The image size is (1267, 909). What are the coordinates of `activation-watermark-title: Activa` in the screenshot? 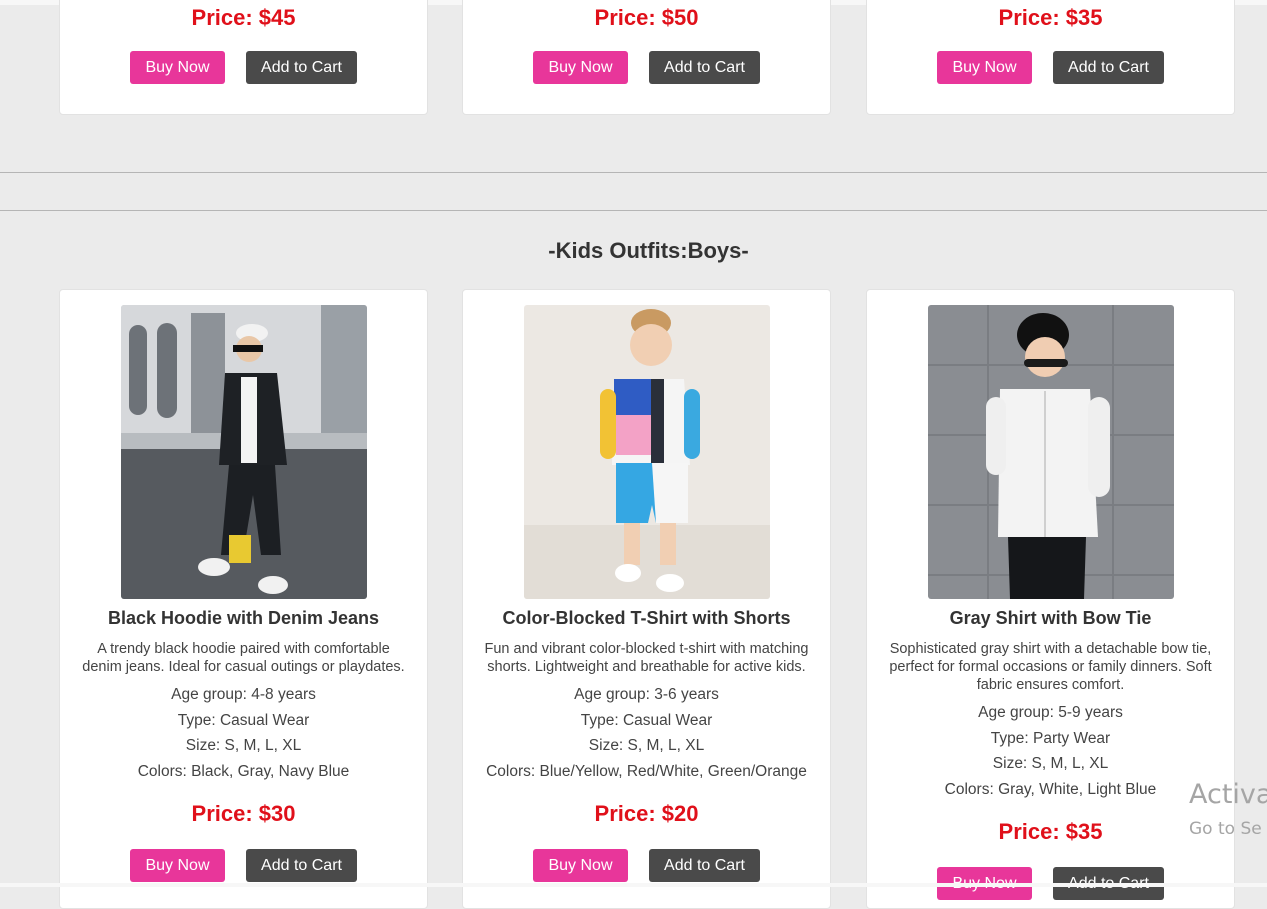 It's located at (1228, 794).